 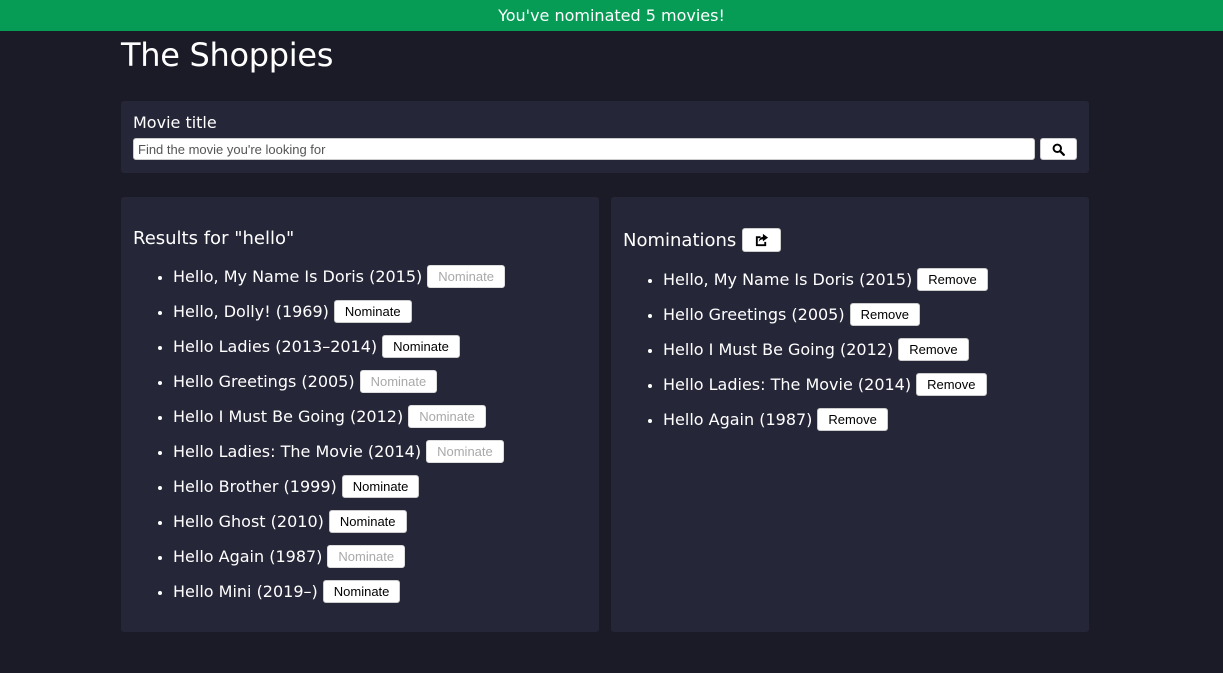 I want to click on nomination-item: Hello Greetings (2005)Remove, so click(x=825, y=320).